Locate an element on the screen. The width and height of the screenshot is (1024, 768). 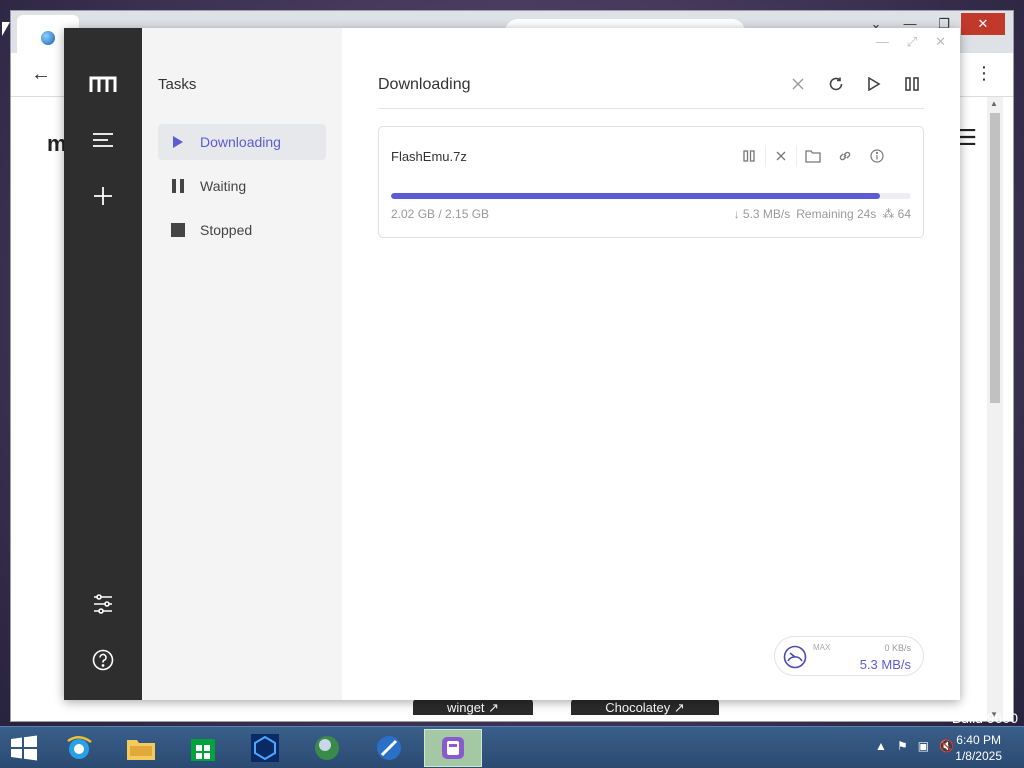
volume-muted-icon: 🔇 is located at coordinates (946, 746).